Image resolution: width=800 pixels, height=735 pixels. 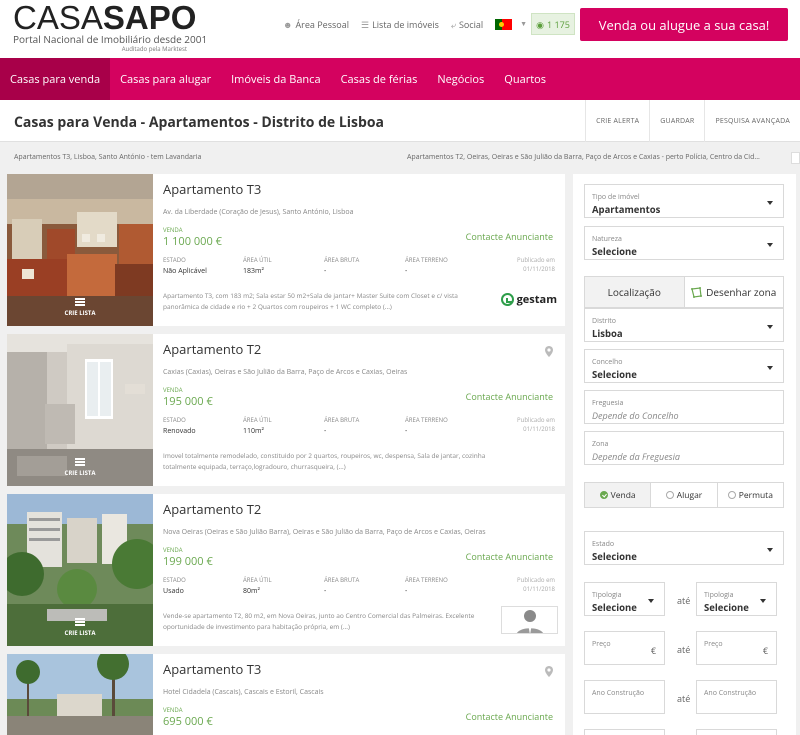 What do you see at coordinates (316, 24) in the screenshot?
I see `area-pessoal-link: ☻ Área Pessoal` at bounding box center [316, 24].